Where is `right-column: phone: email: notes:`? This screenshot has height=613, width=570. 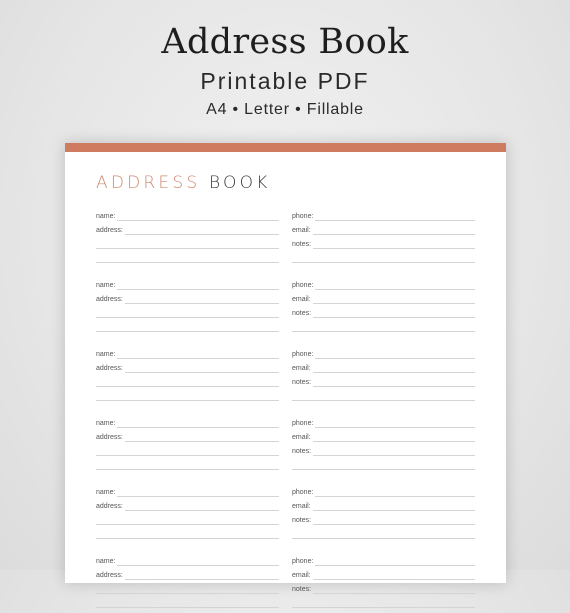 right-column: phone: email: notes: is located at coordinates (383, 581).